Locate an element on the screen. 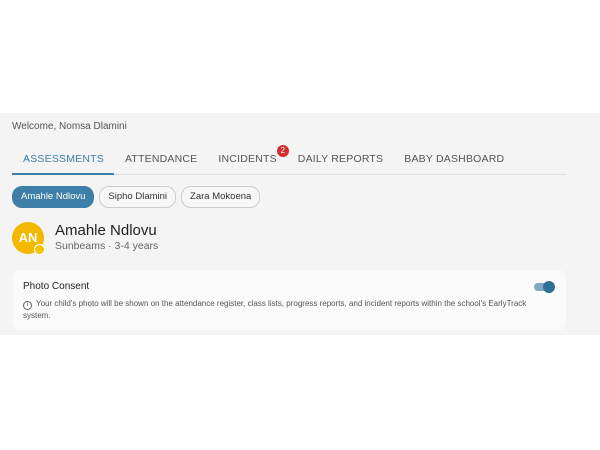  welcome-text: Welcome, Nomsa Dlamini is located at coordinates (69, 126).